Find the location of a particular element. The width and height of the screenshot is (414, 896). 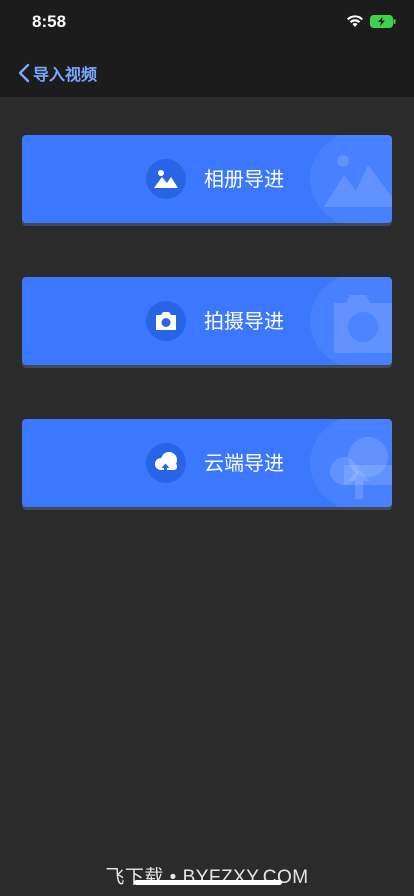

import-from-camera-button: 拍摄导进 is located at coordinates (207, 321).